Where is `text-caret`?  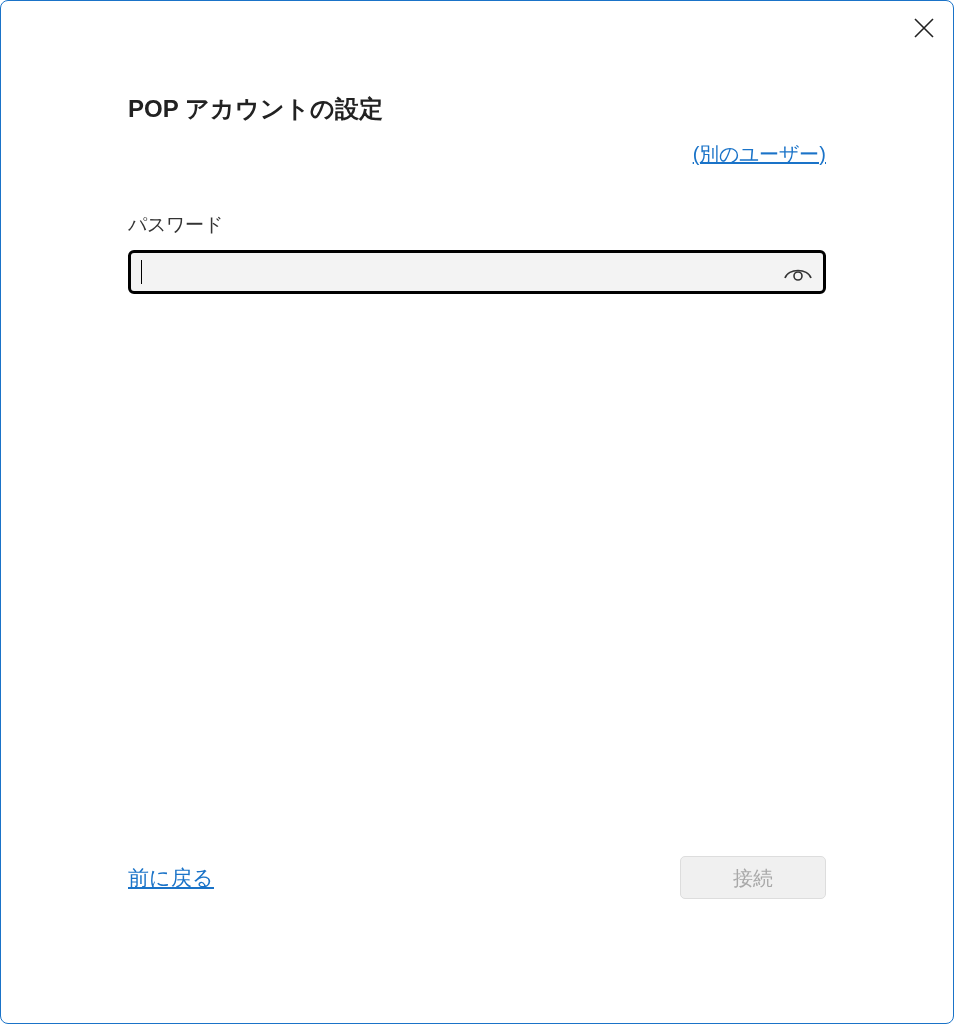
text-caret is located at coordinates (141, 271).